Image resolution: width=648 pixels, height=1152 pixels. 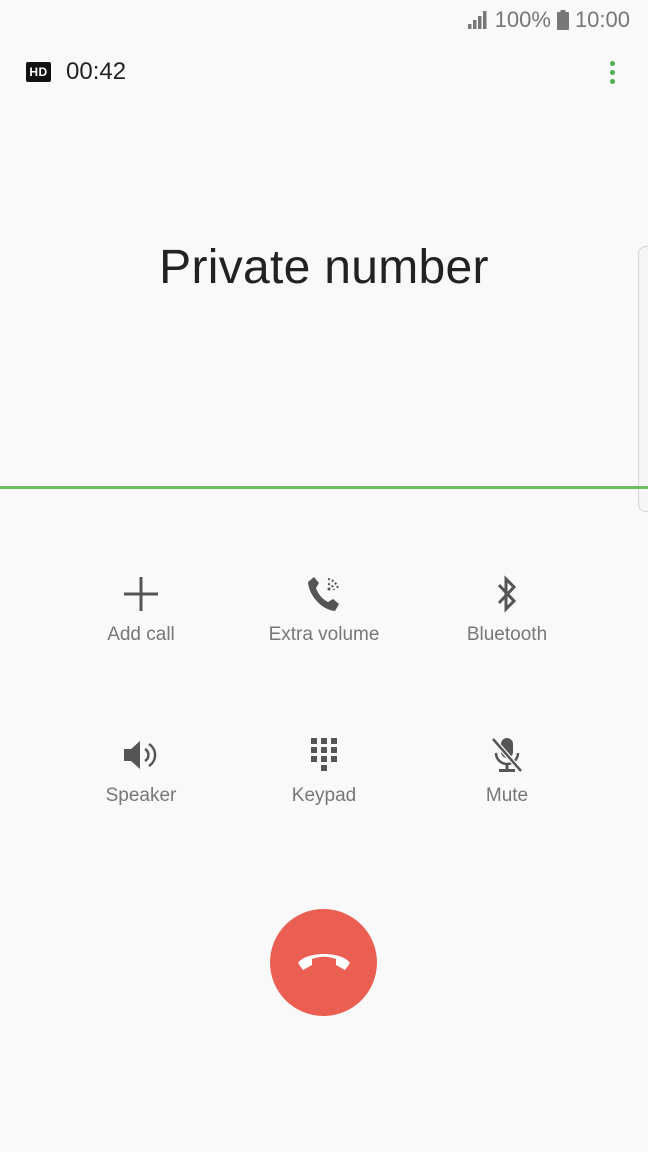 What do you see at coordinates (324, 778) in the screenshot?
I see `keypad-button: Keypad` at bounding box center [324, 778].